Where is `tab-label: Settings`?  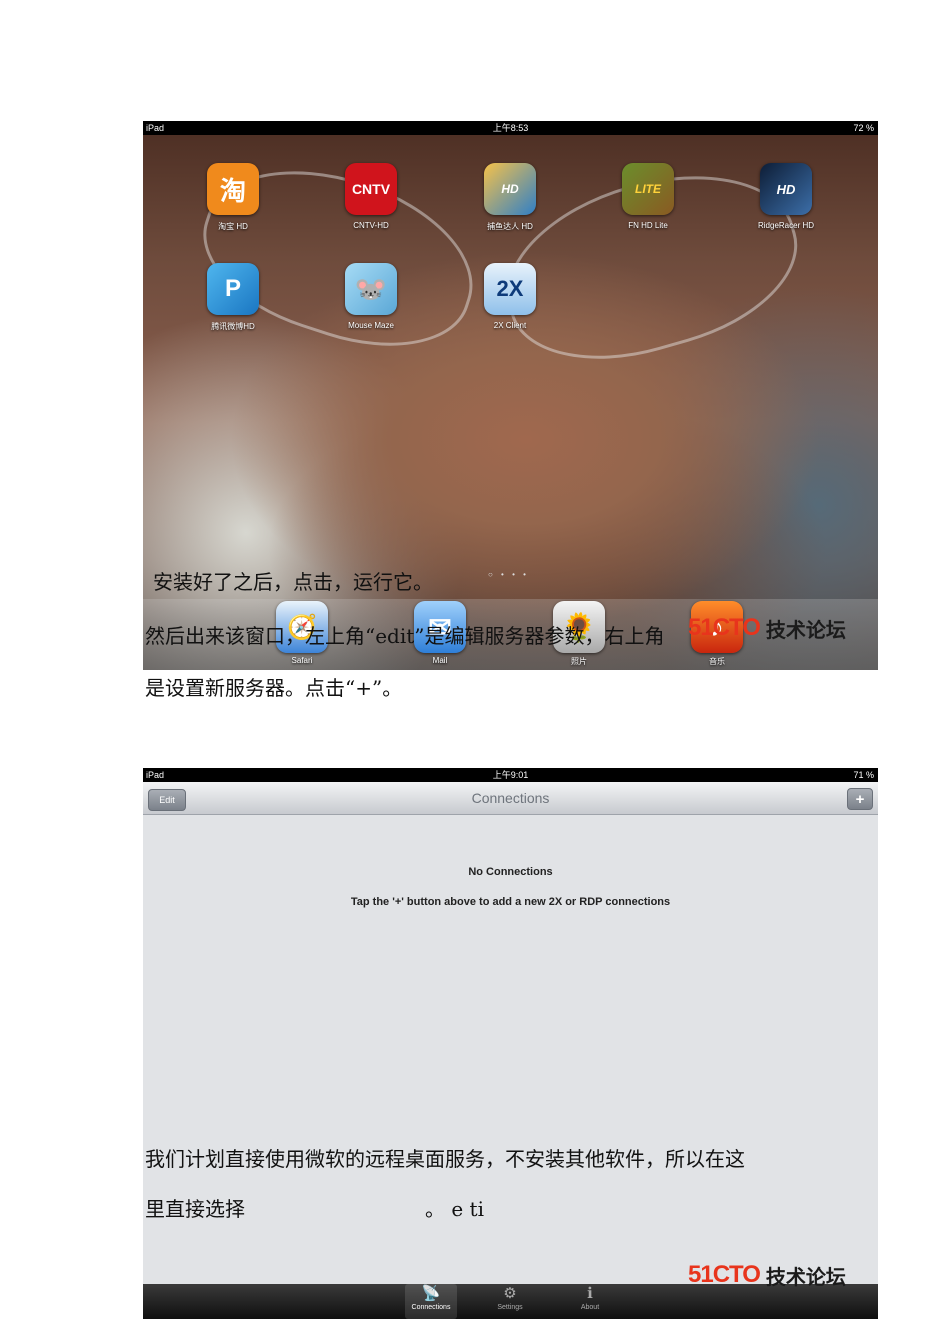
tab-label: Settings is located at coordinates (510, 1307).